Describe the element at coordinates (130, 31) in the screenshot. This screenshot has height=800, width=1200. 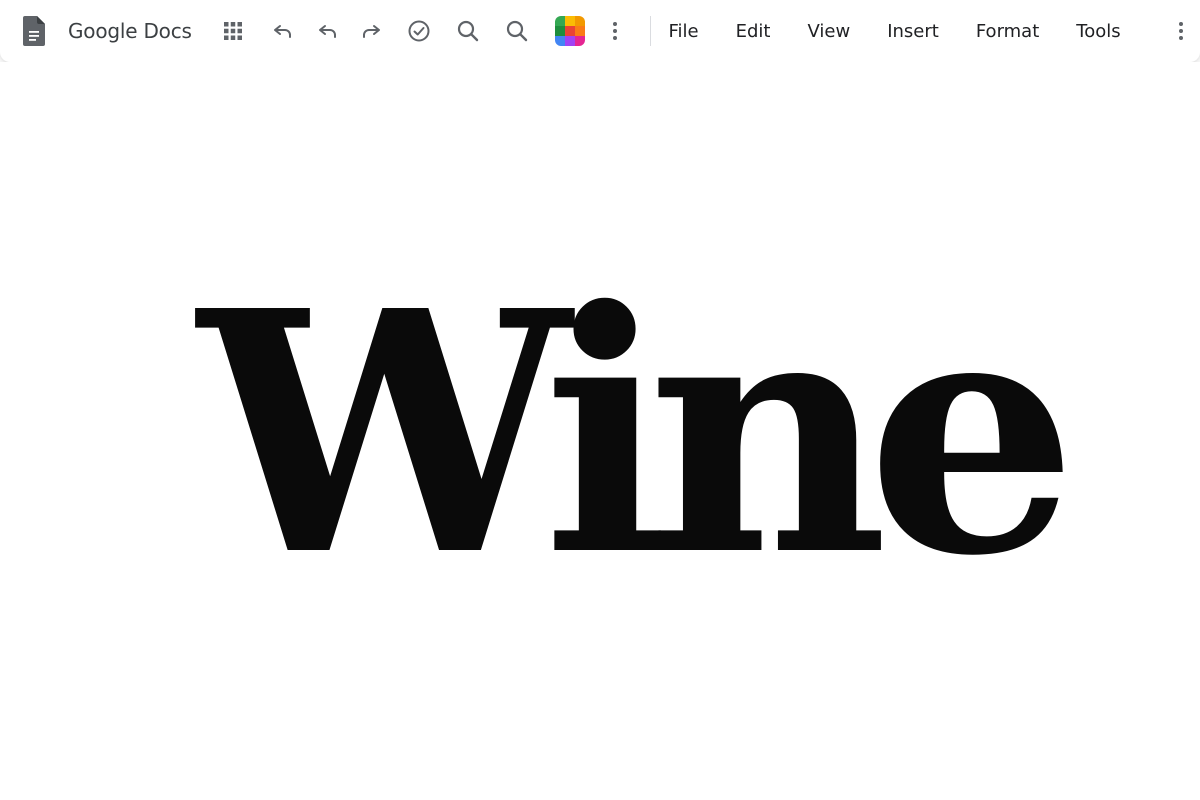
I see `app-title: Google Docs` at that location.